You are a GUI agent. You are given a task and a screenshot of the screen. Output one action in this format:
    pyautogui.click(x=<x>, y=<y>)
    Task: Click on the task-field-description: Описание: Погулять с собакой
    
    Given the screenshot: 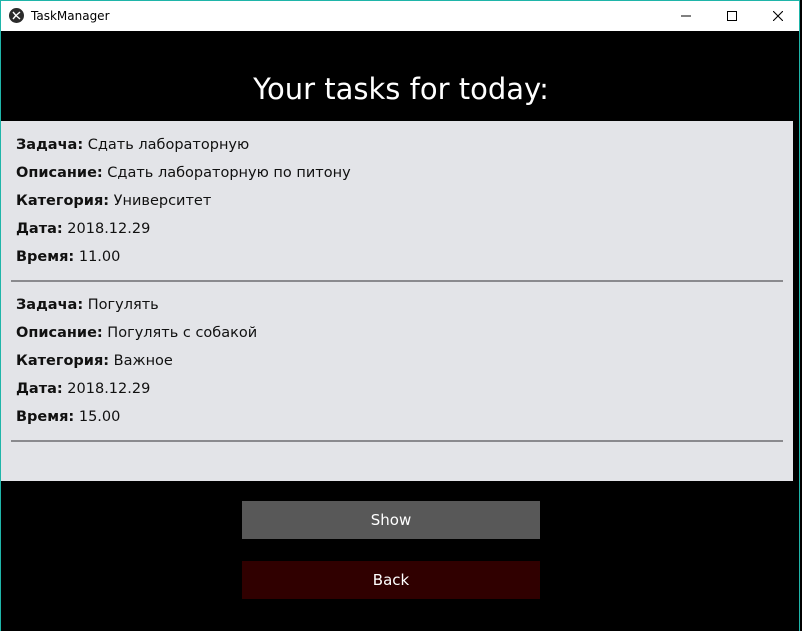 What is the action you would take?
    pyautogui.click(x=136, y=337)
    